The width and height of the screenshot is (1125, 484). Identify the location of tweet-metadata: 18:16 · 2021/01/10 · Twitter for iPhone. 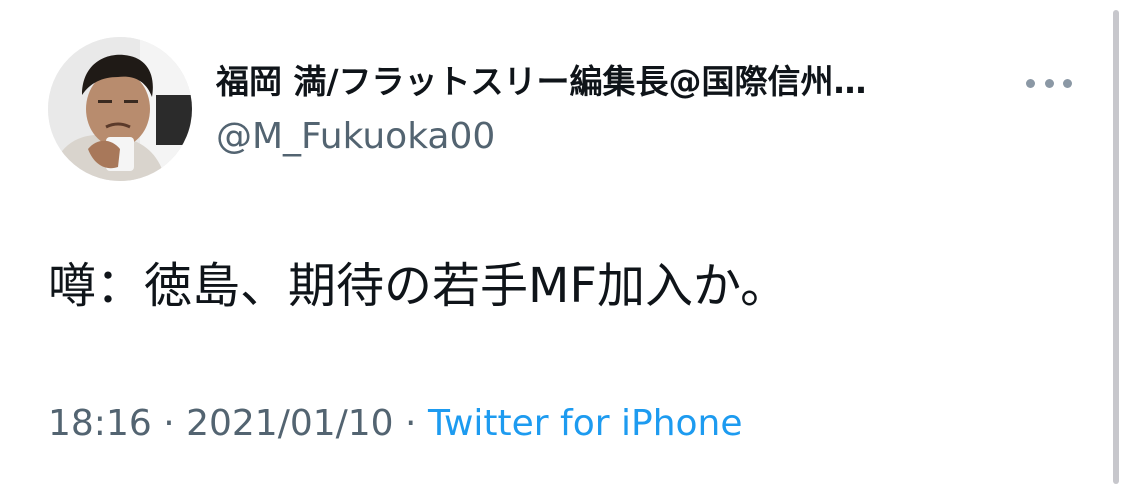
(395, 424).